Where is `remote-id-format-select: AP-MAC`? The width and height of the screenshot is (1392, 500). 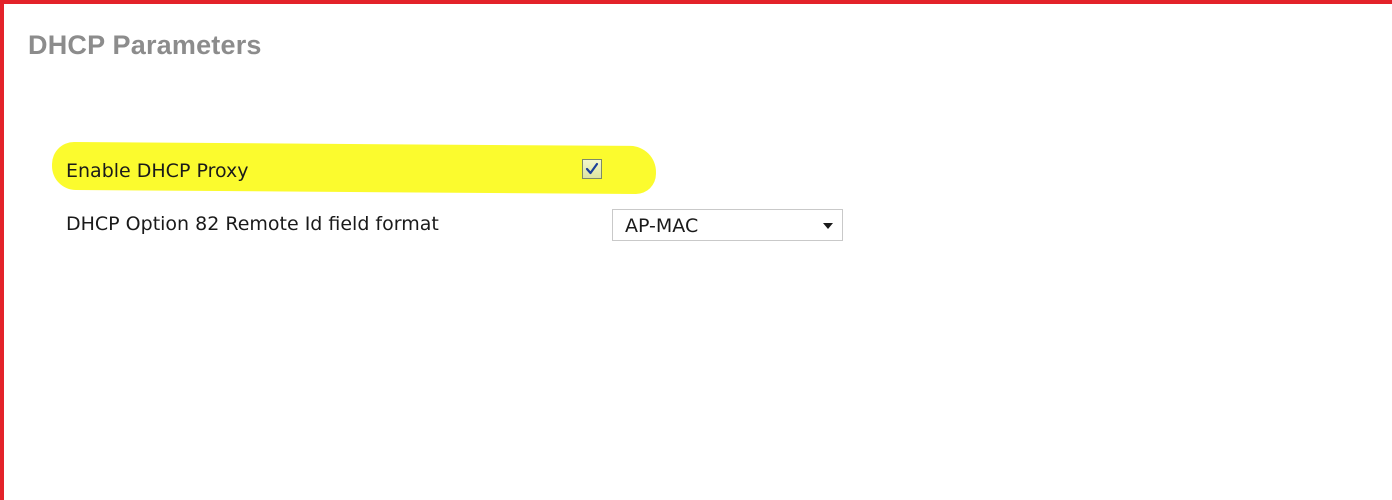
remote-id-format-select: AP-MAC is located at coordinates (727, 225).